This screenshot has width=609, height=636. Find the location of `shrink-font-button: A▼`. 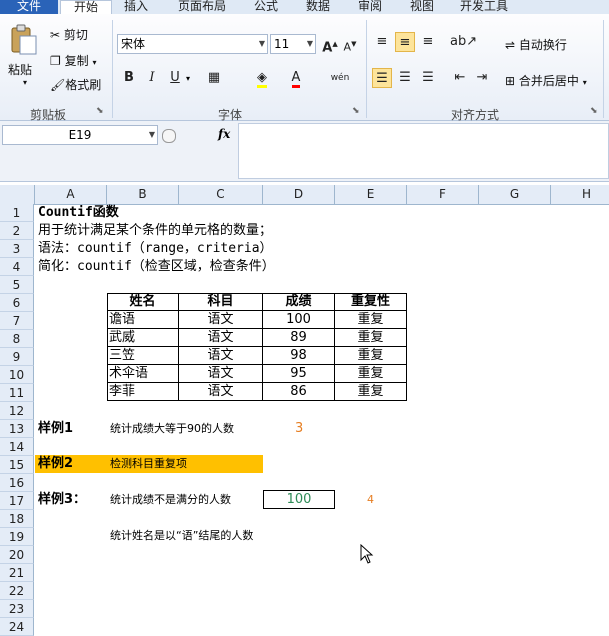

shrink-font-button: A▼ is located at coordinates (350, 44).